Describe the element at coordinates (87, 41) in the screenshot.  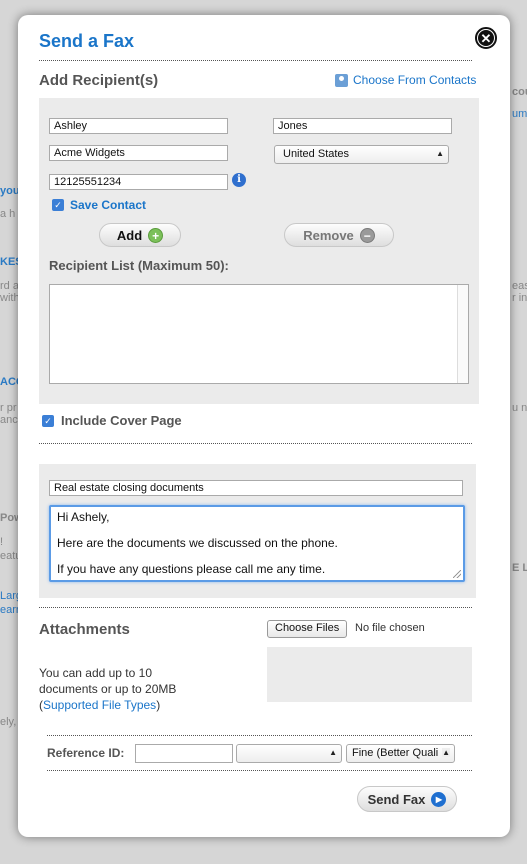
I see `dialog-title: Send a Fax` at that location.